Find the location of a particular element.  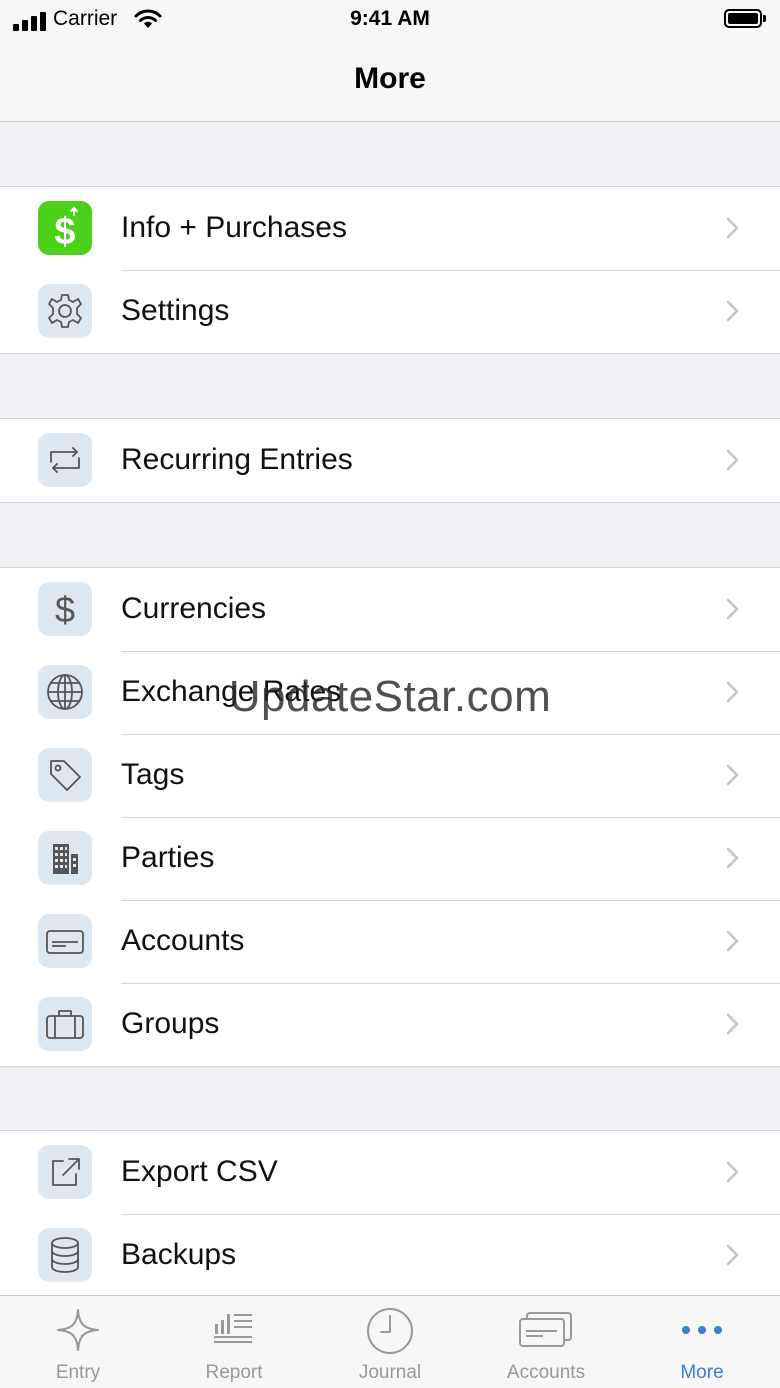

watermark-text: UpdateStar.com is located at coordinates (390, 696).